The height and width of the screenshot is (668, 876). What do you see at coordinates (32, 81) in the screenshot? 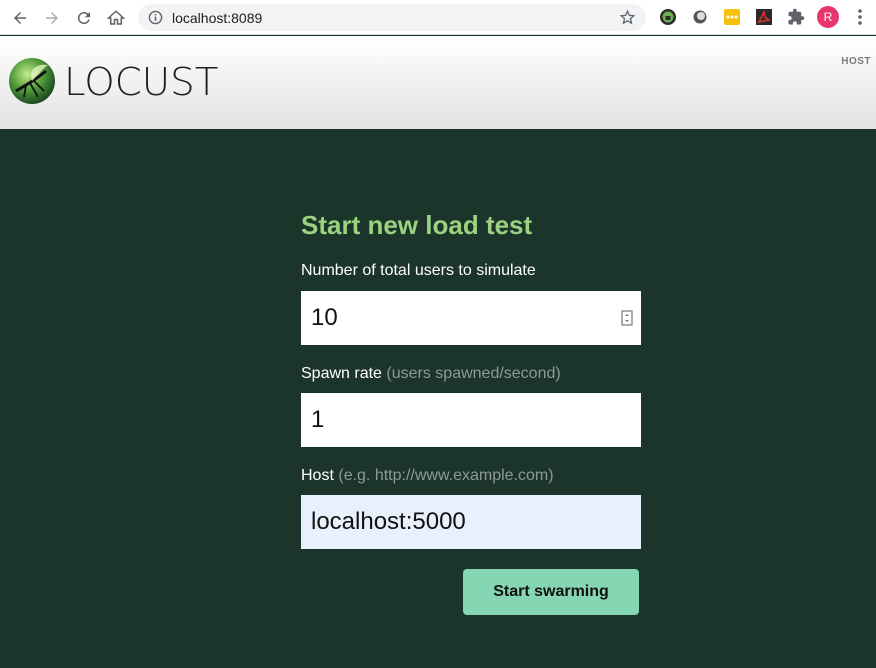
I see `locust-logo-icon` at bounding box center [32, 81].